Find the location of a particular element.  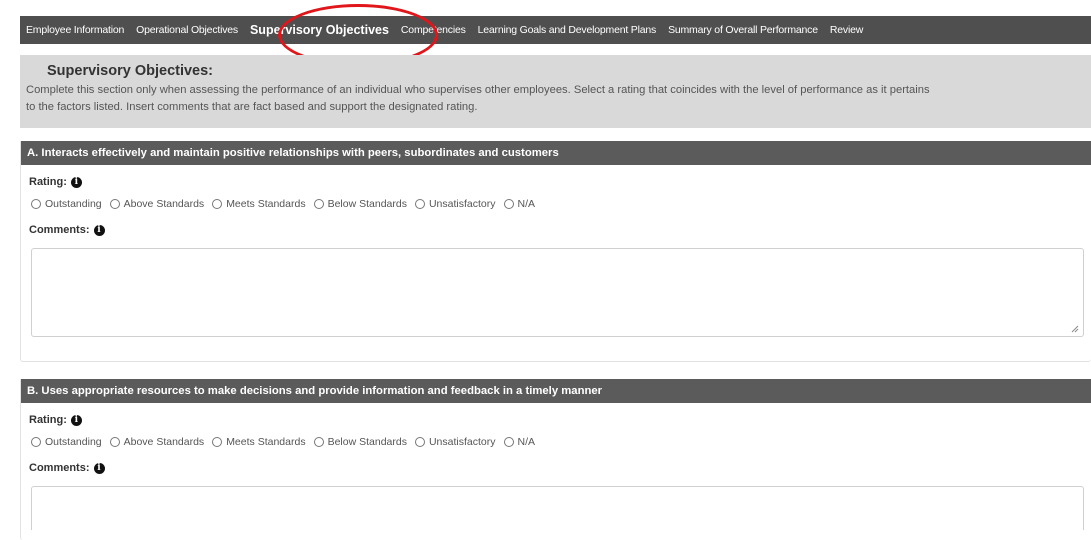

tab-competencies: Competencies is located at coordinates (433, 30).